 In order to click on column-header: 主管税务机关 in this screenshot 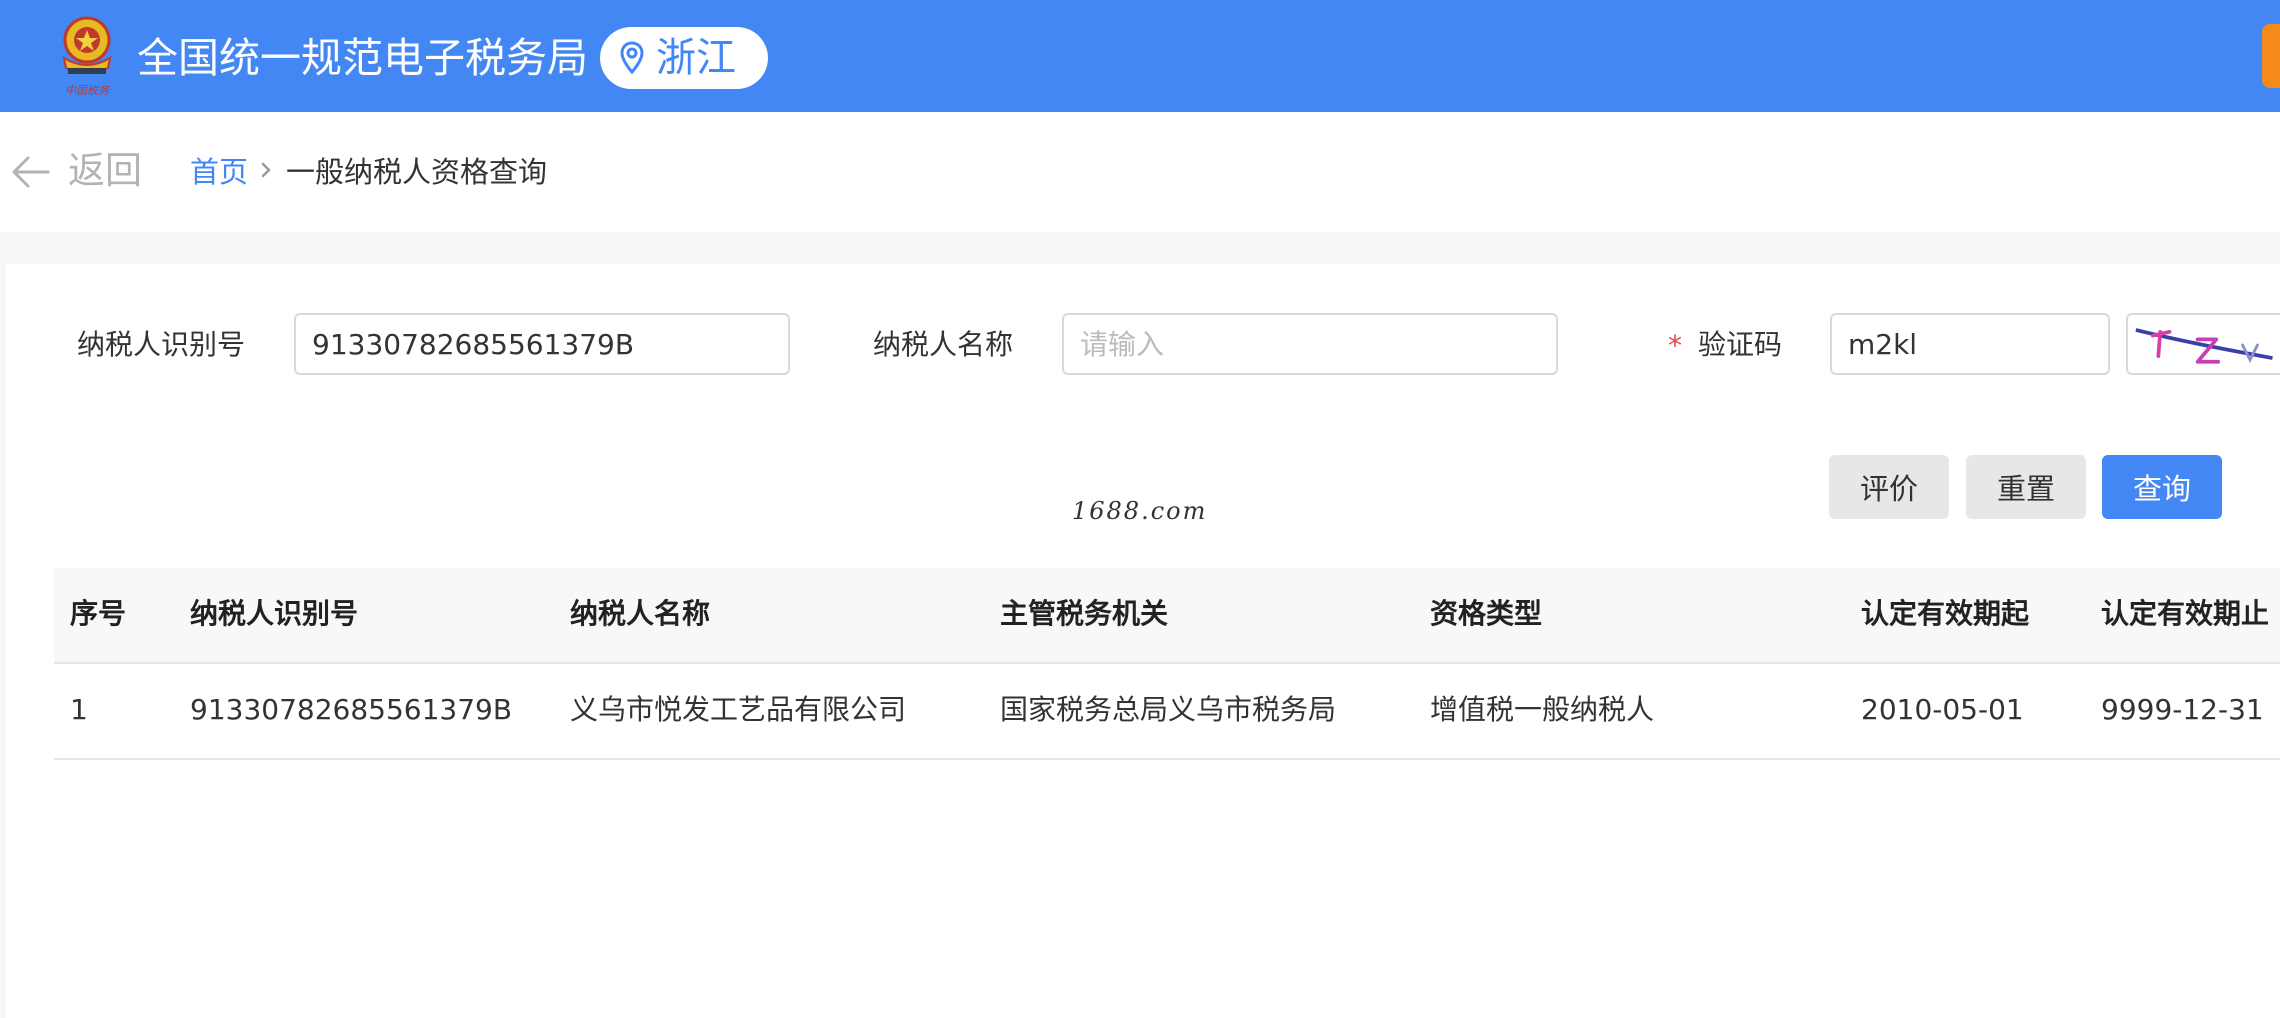, I will do `click(1084, 613)`.